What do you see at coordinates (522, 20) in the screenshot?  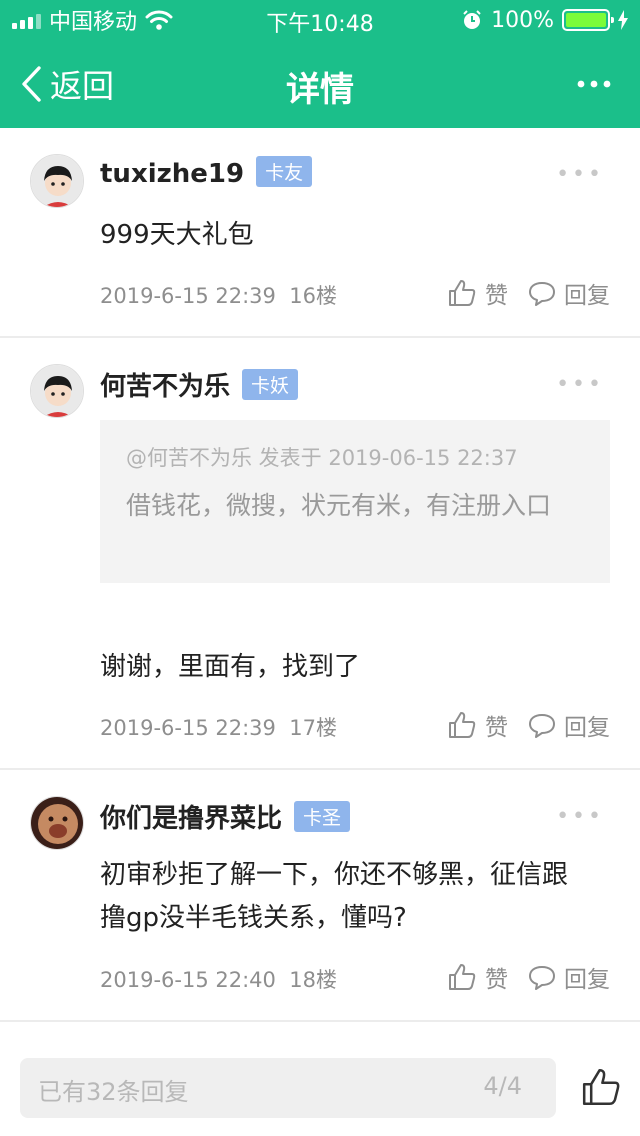 I see `battery-percent: 100%` at bounding box center [522, 20].